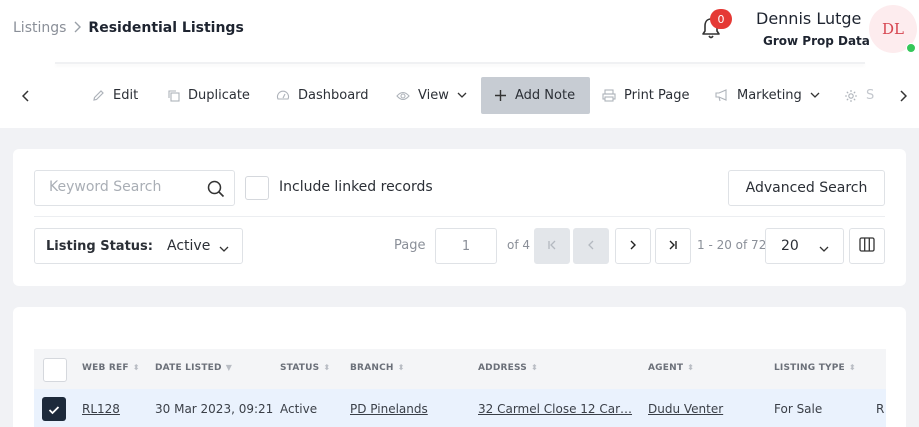 Image resolution: width=919 pixels, height=427 pixels. What do you see at coordinates (519, 245) in the screenshot?
I see `page-count-label: of 4` at bounding box center [519, 245].